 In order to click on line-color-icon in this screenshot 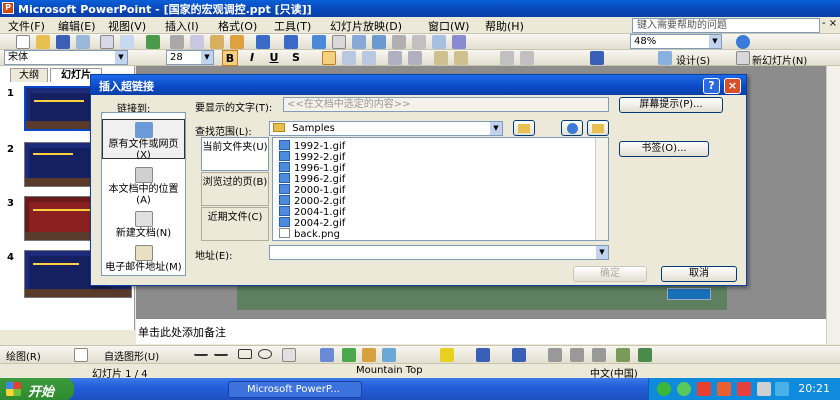, I will do `click(483, 355)`.